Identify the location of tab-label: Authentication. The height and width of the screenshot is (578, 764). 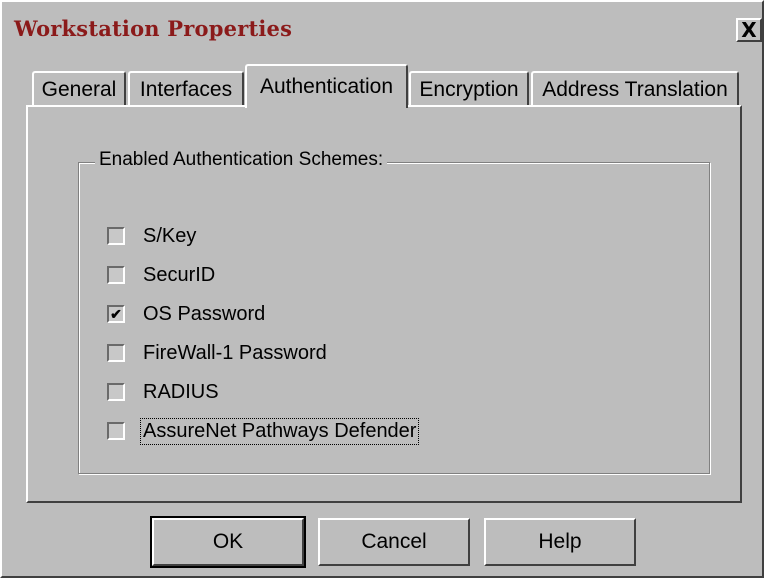
(326, 86).